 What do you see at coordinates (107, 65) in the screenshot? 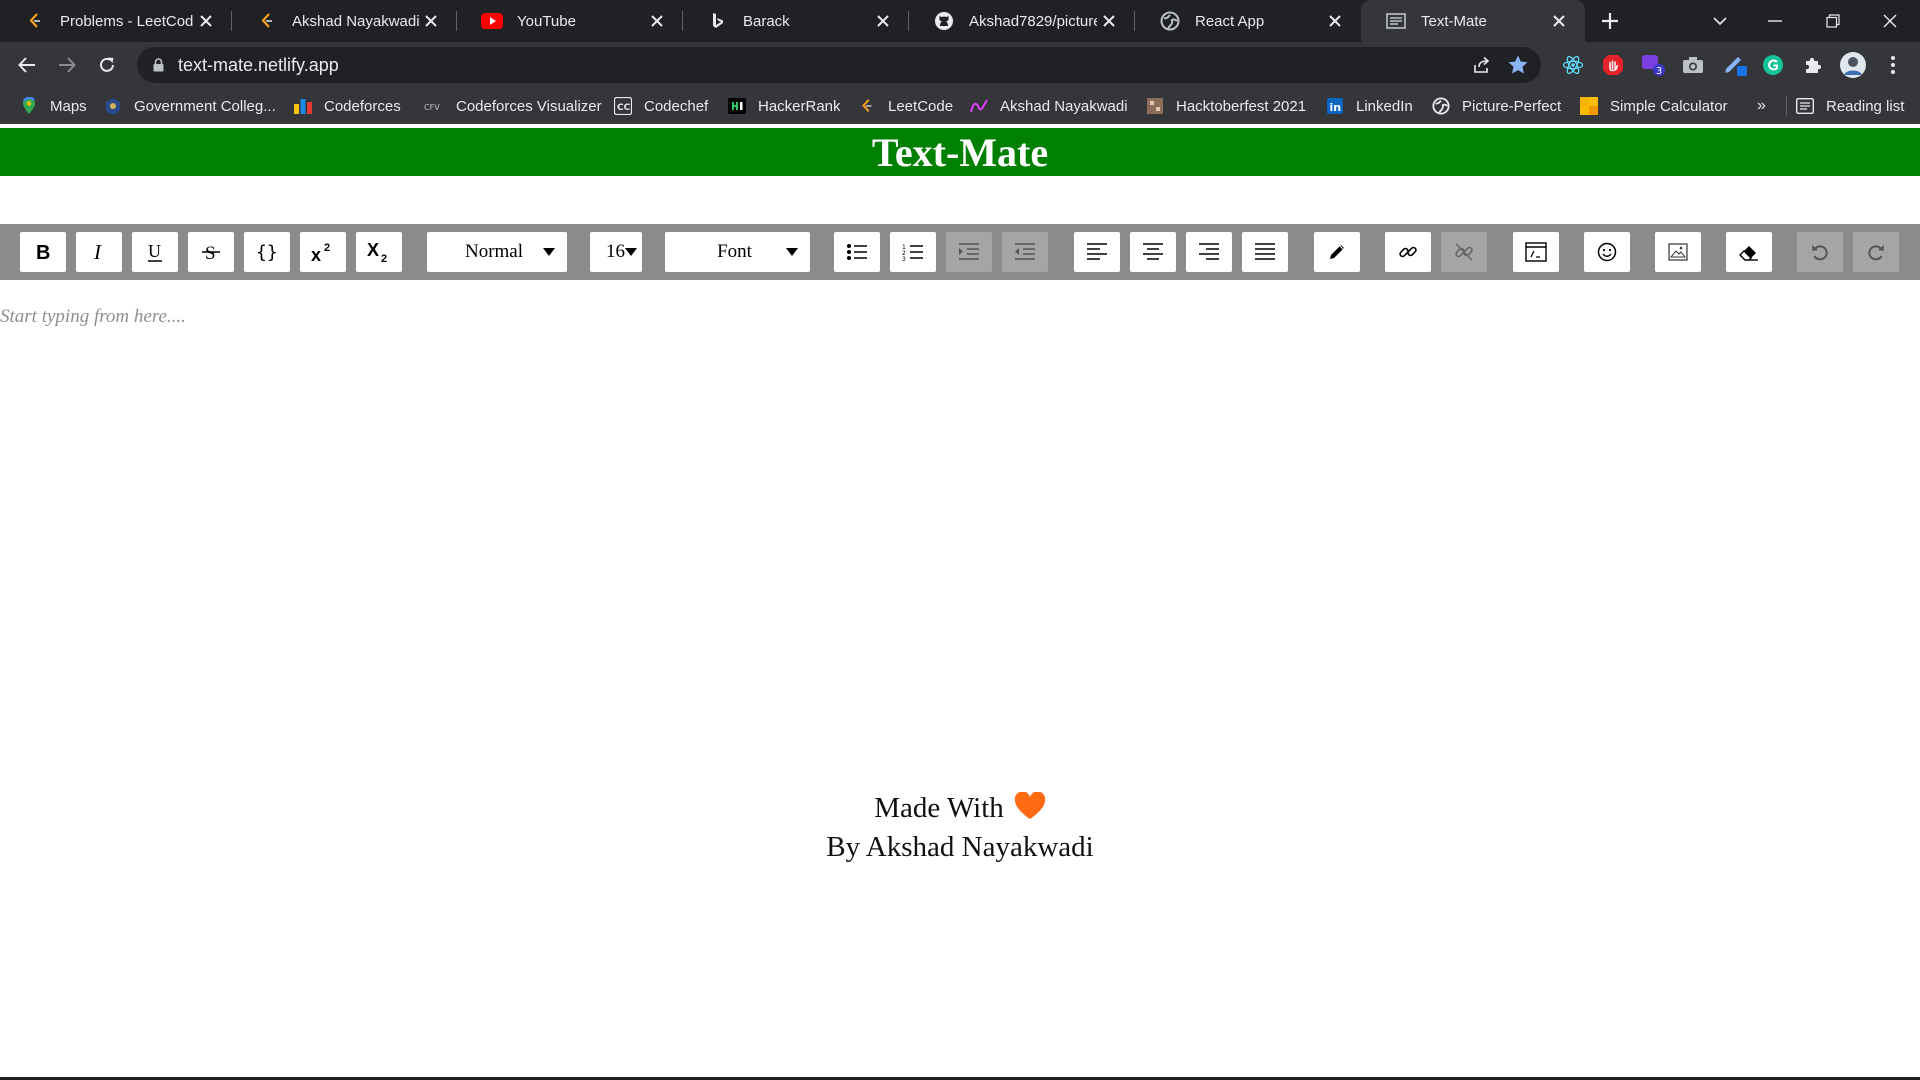
I see `reload-button` at bounding box center [107, 65].